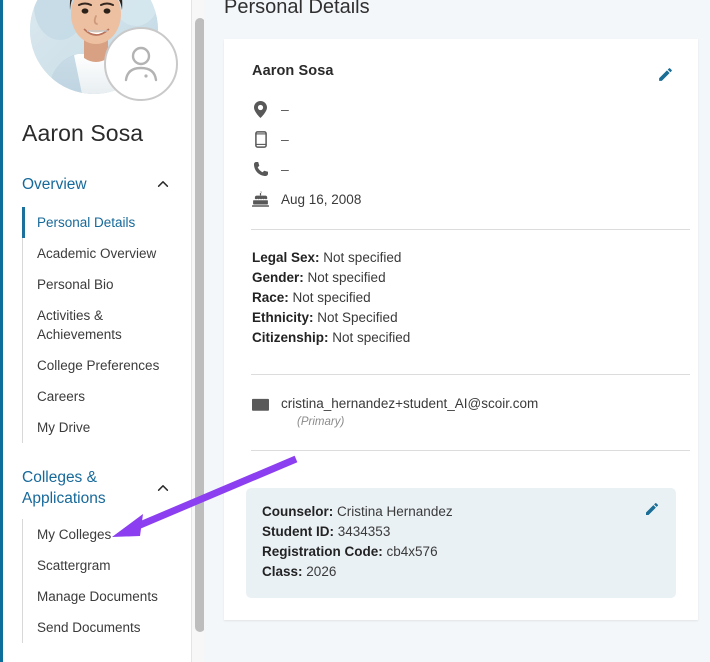 The height and width of the screenshot is (662, 710). What do you see at coordinates (286, 257) in the screenshot?
I see `demographic-label: Legal Sex:` at bounding box center [286, 257].